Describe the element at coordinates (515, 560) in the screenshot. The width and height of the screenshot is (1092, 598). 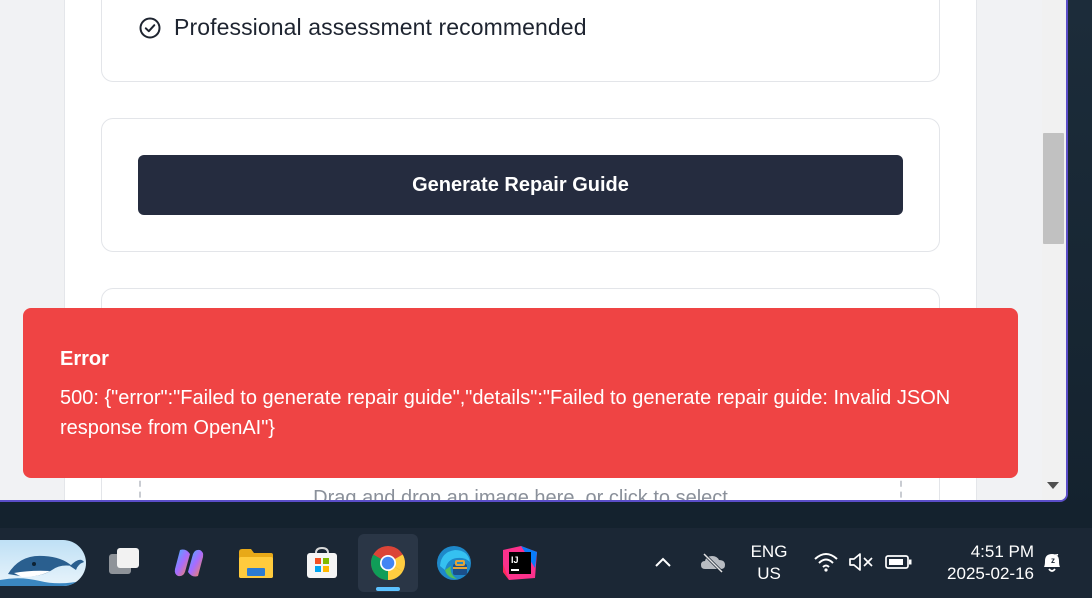
I see `svg-text: IJ` at that location.